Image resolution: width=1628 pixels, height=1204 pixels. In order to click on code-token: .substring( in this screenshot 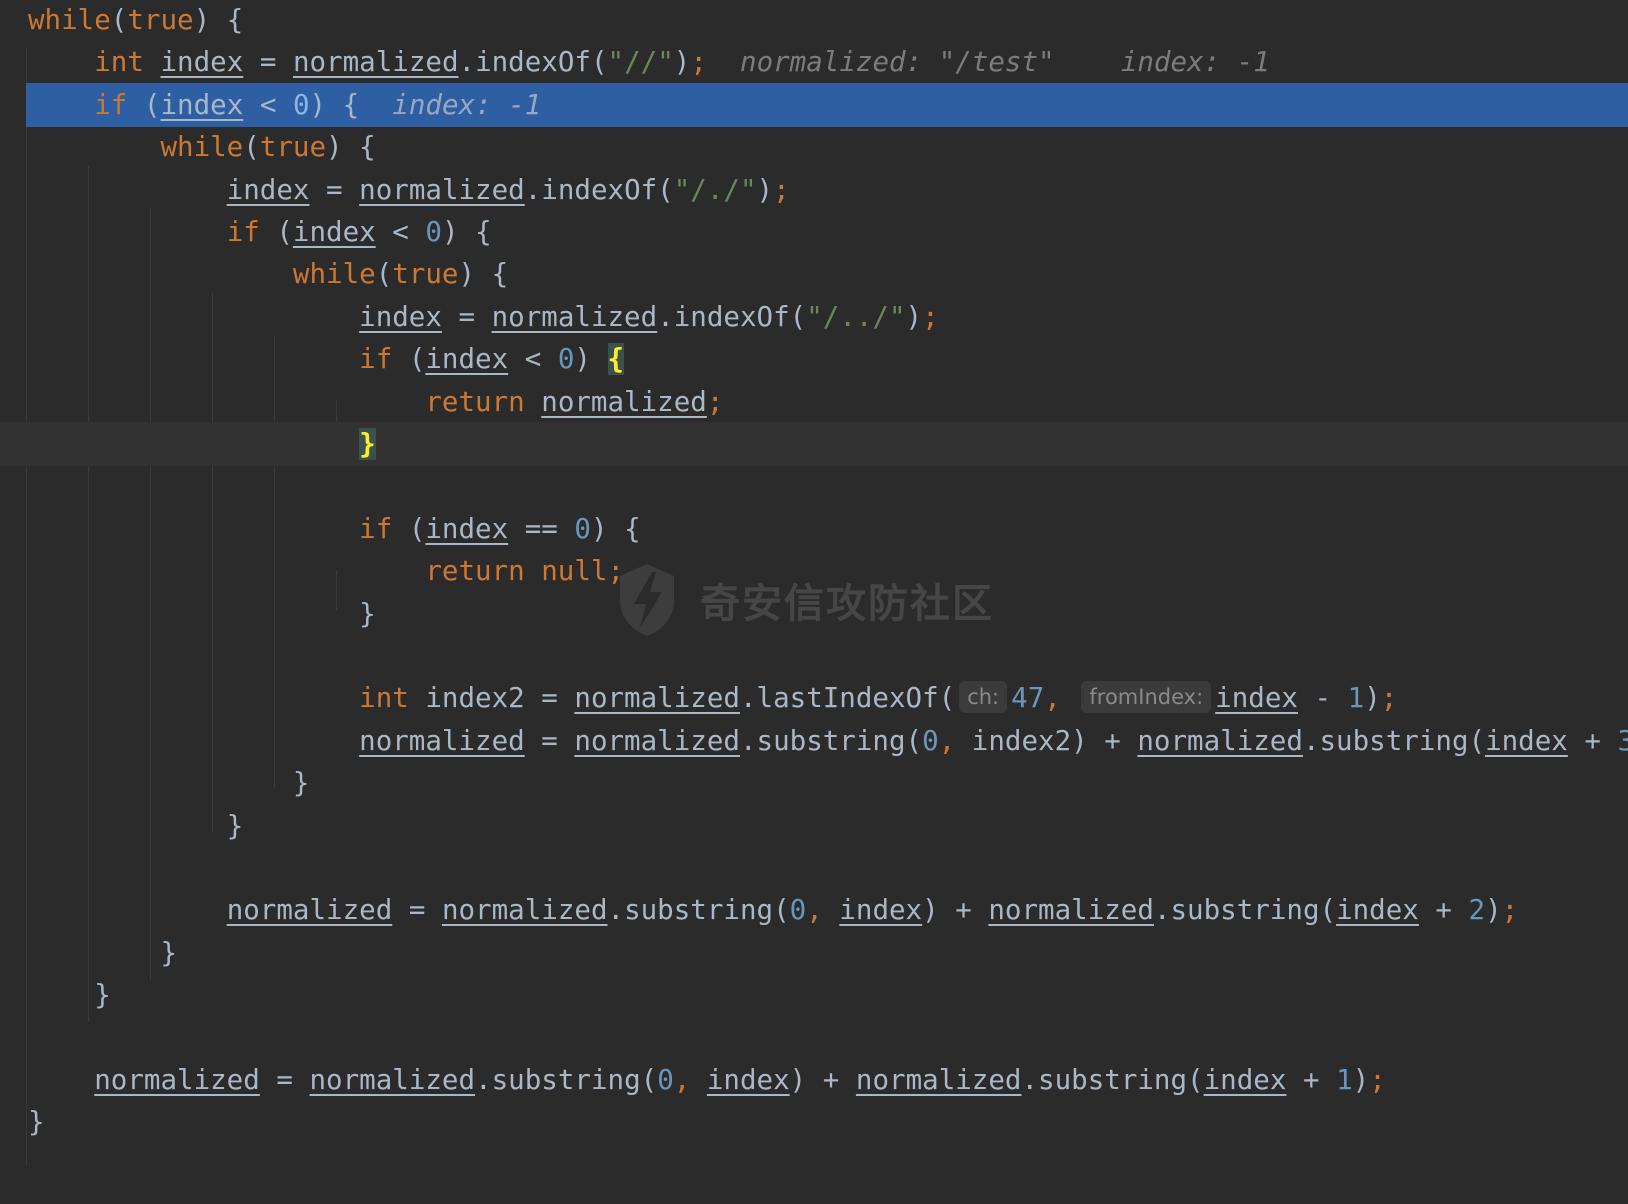, I will do `click(1245, 910)`.